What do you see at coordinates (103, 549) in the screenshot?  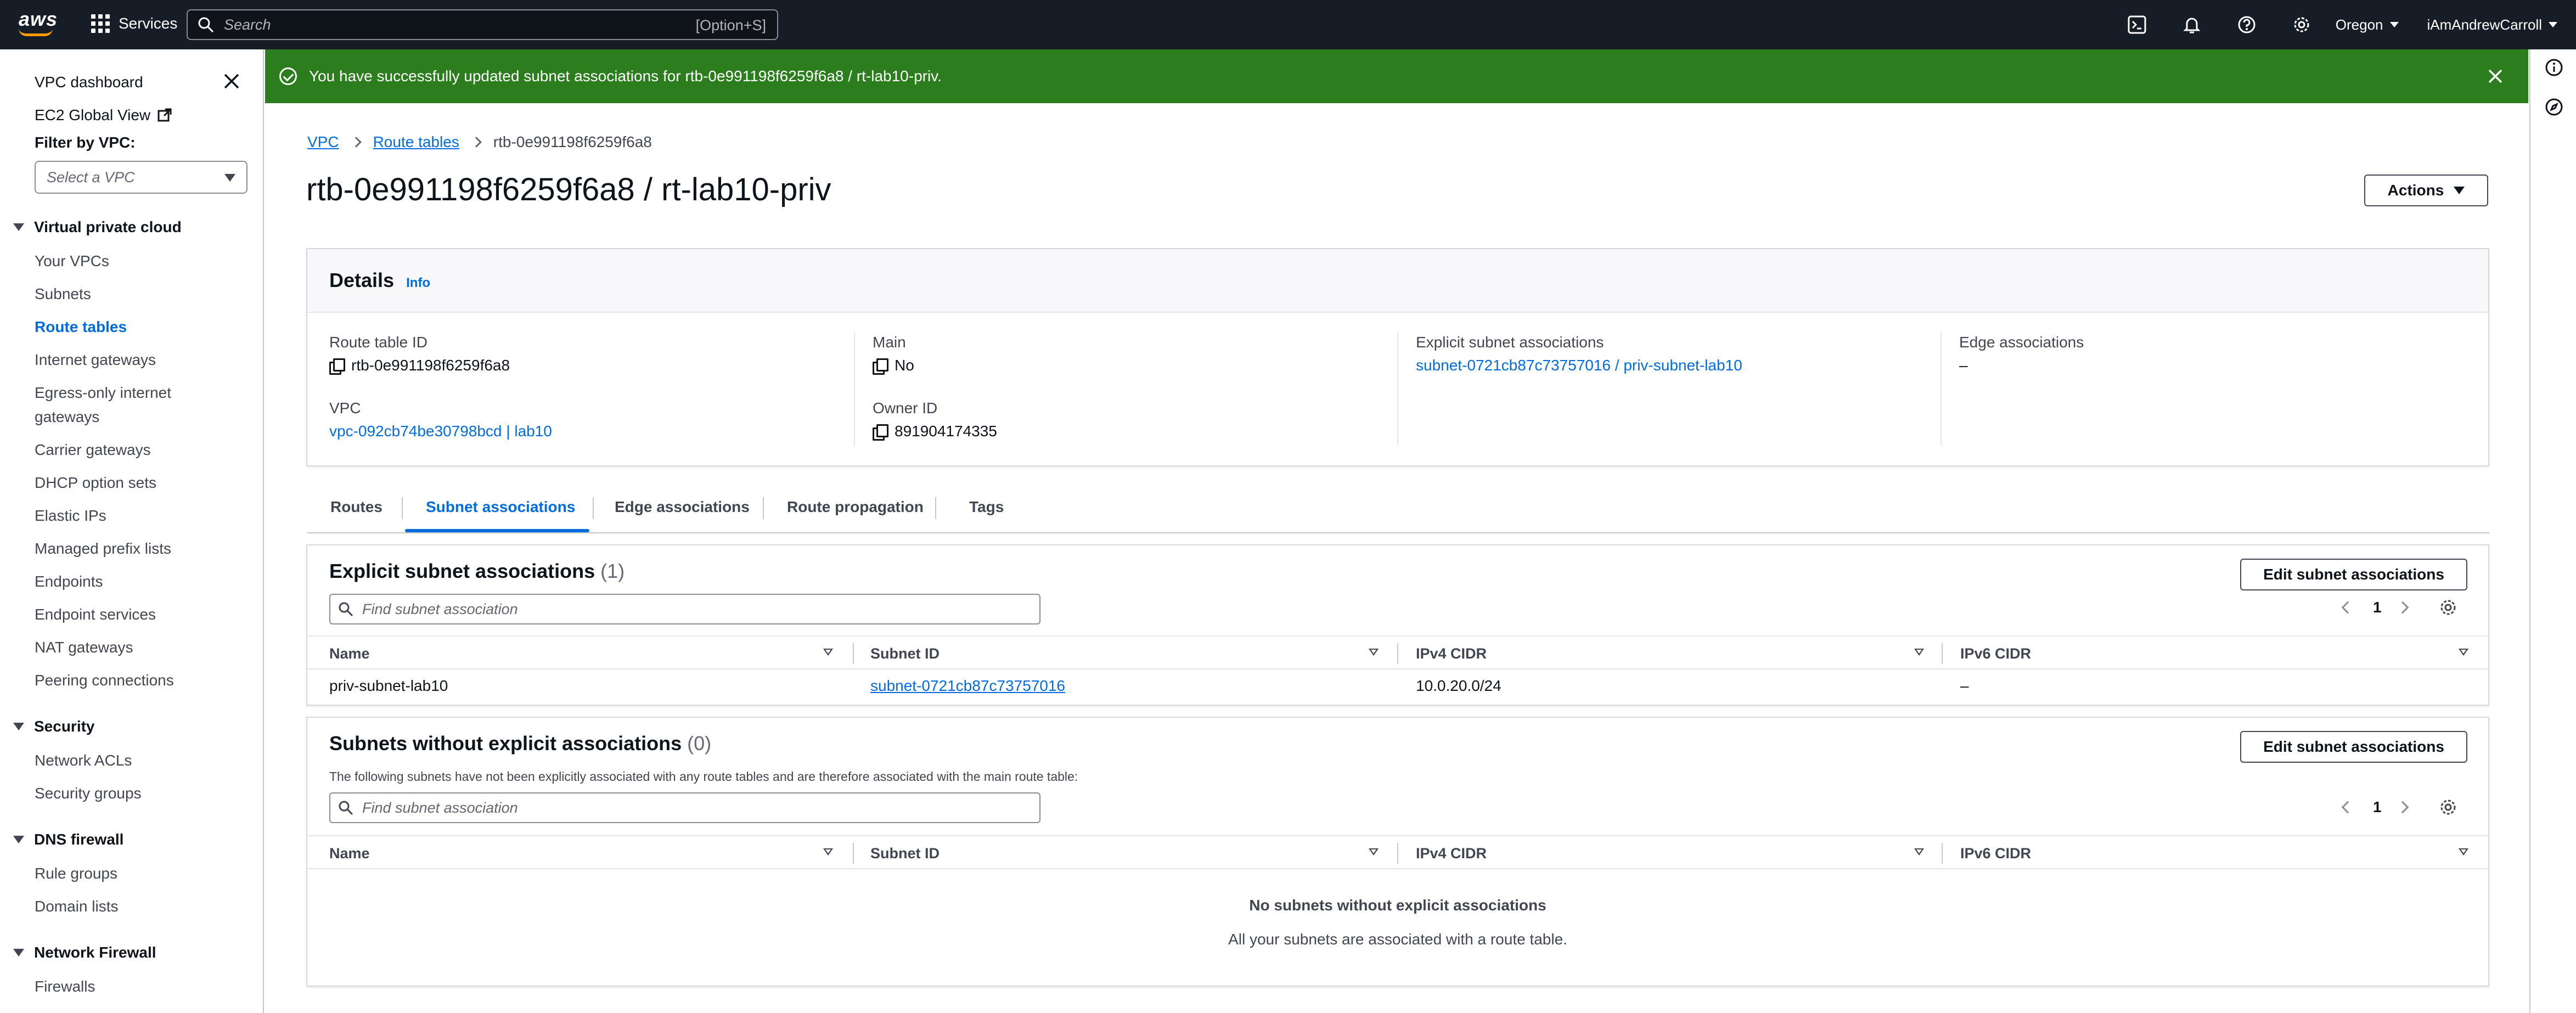 I see `sidebar-item-managed-prefix-lists: Managed prefix lists` at bounding box center [103, 549].